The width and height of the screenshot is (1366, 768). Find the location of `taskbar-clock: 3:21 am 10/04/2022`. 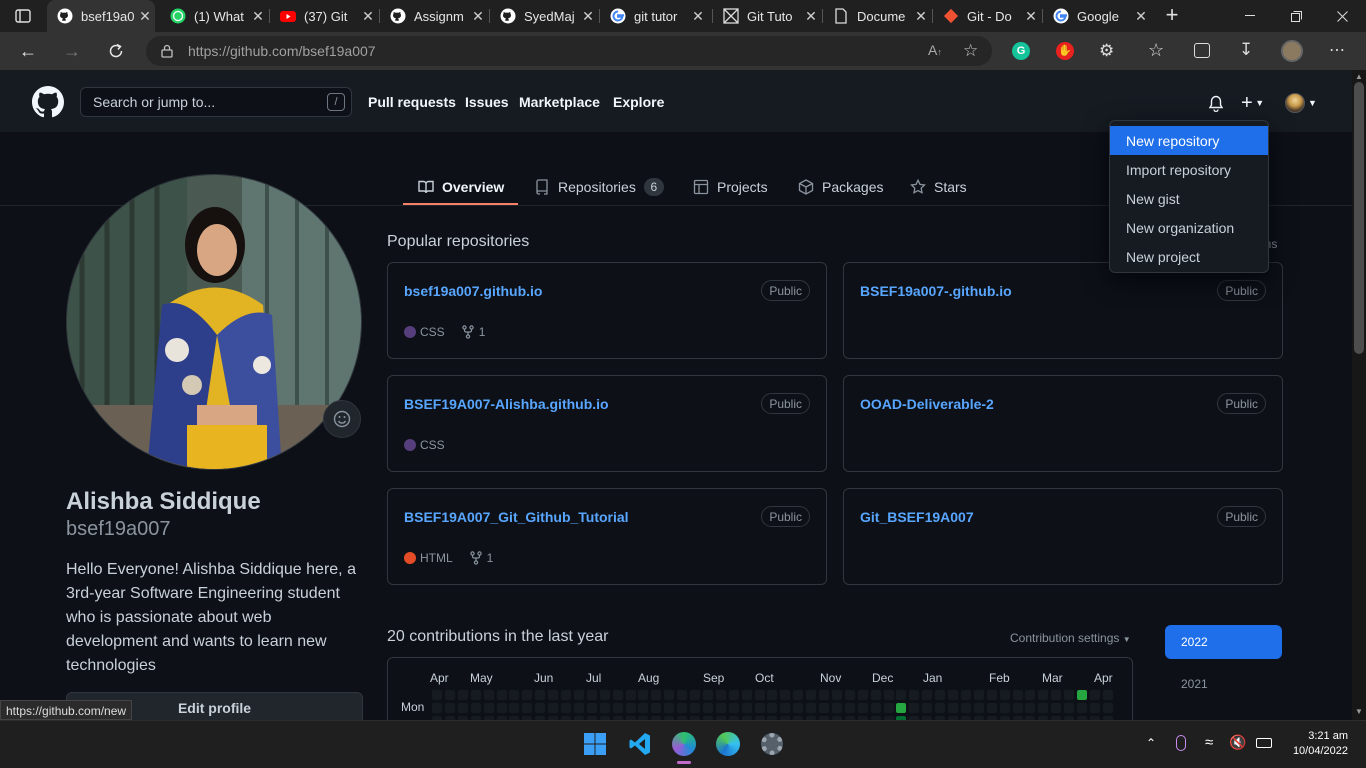

taskbar-clock: 3:21 am 10/04/2022 is located at coordinates (1315, 744).